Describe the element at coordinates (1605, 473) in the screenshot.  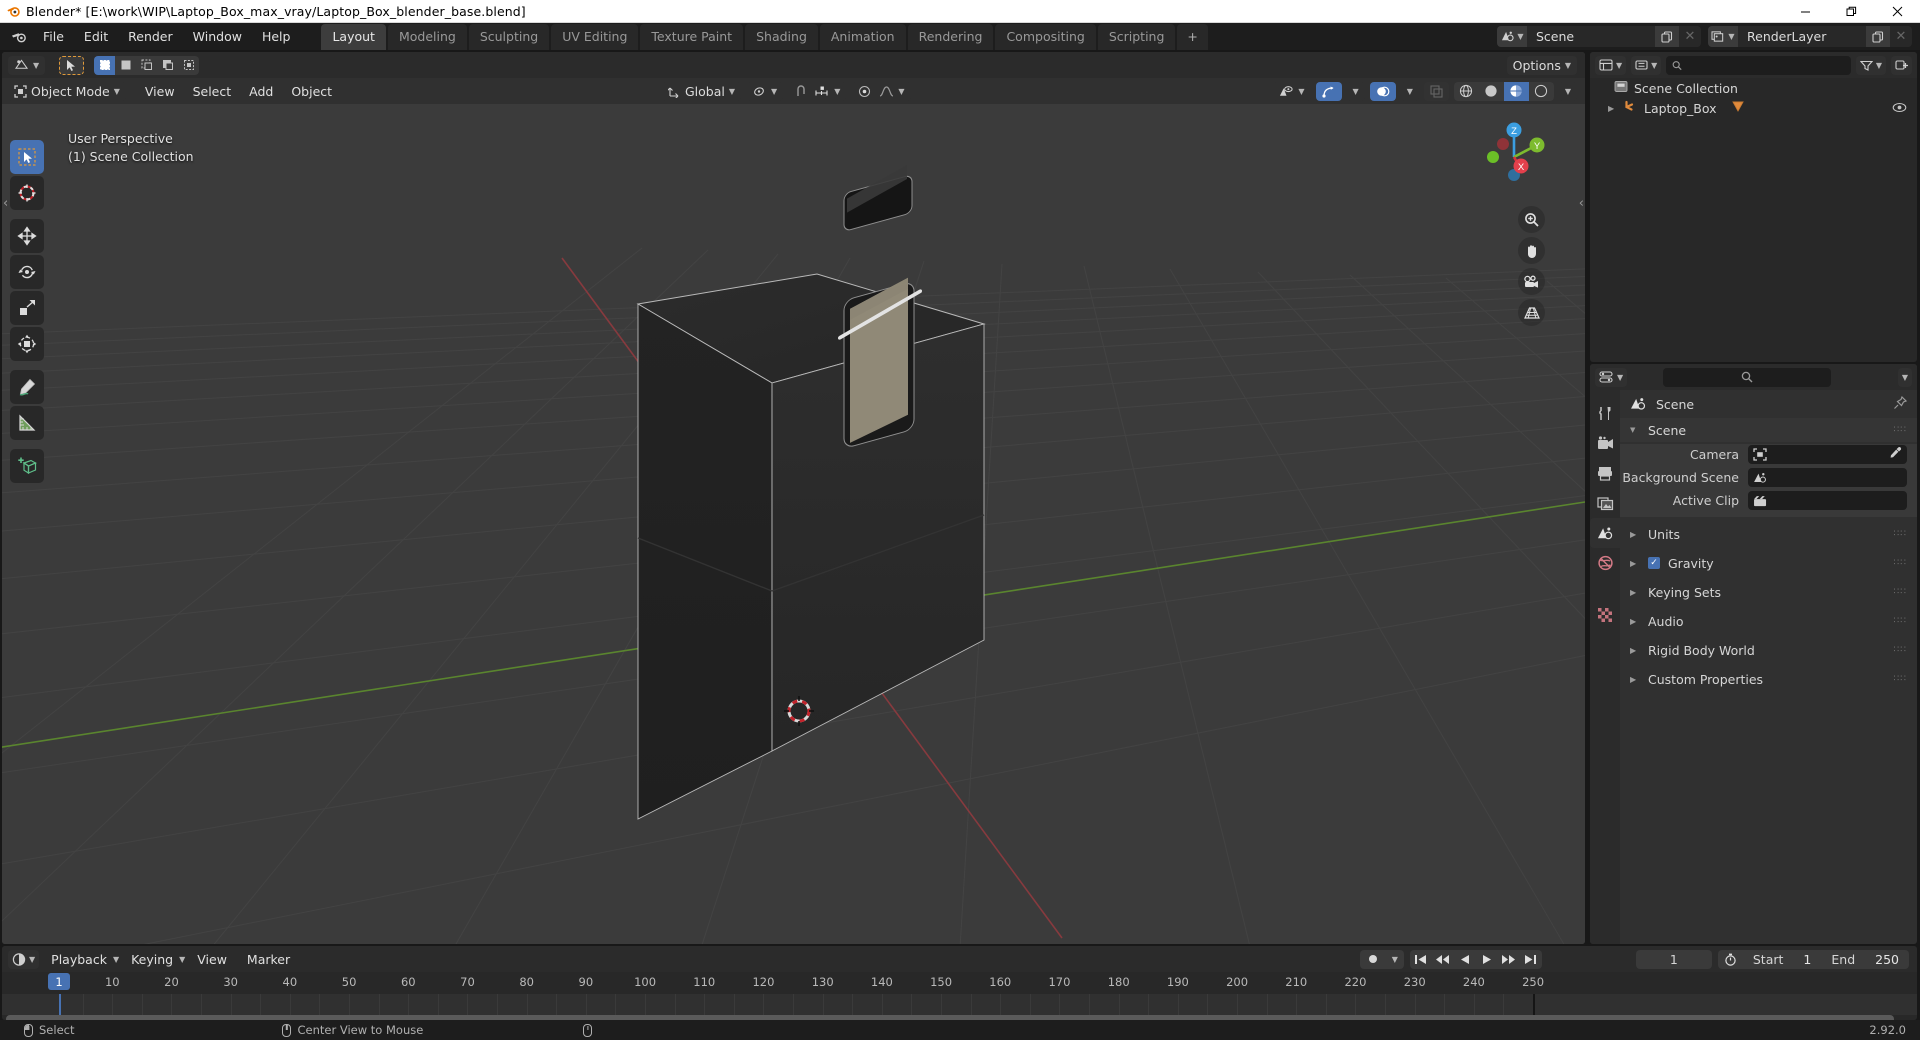
I see `output-tab-icon` at that location.